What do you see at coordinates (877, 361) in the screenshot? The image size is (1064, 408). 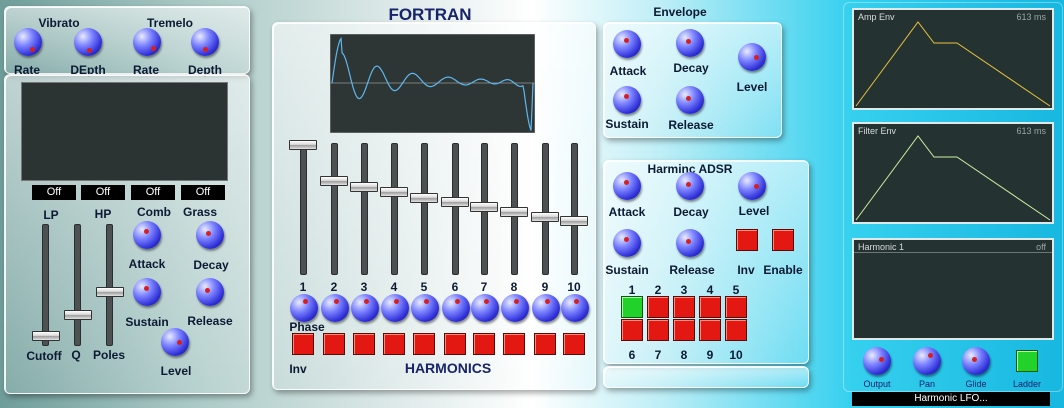 I see `output-knob` at bounding box center [877, 361].